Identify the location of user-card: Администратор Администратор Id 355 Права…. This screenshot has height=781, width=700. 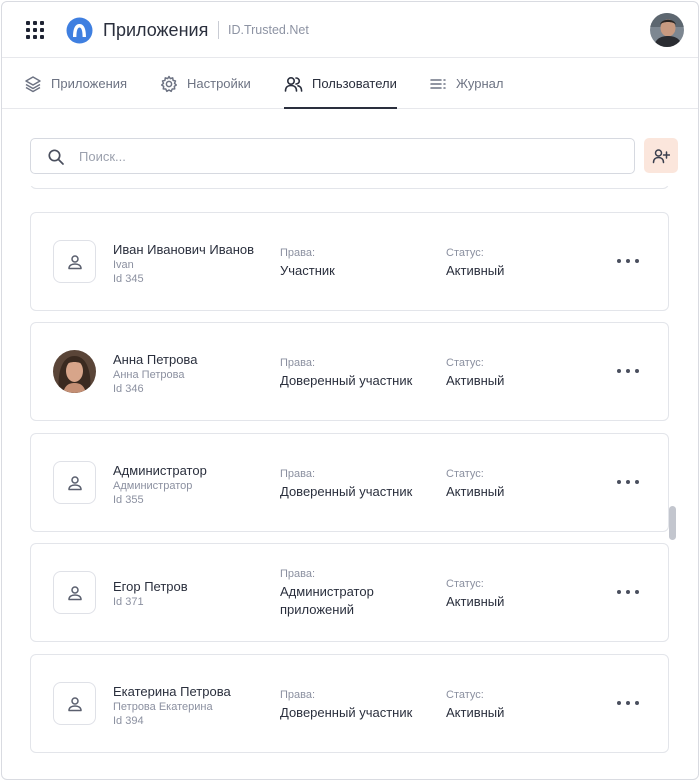
(349, 482).